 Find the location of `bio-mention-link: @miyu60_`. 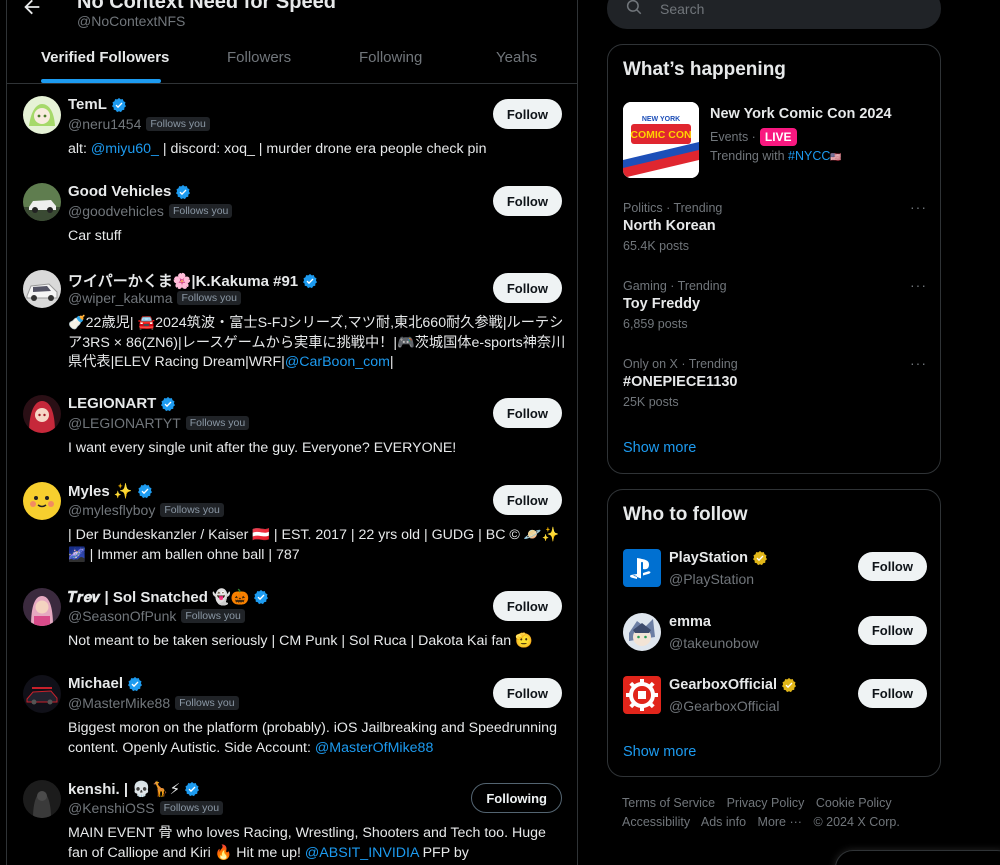

bio-mention-link: @miyu60_ is located at coordinates (125, 149).